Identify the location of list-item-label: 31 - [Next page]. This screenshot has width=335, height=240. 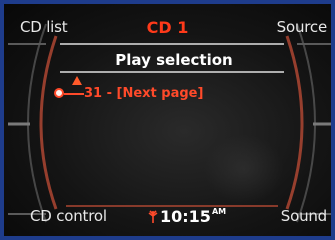
(143, 93).